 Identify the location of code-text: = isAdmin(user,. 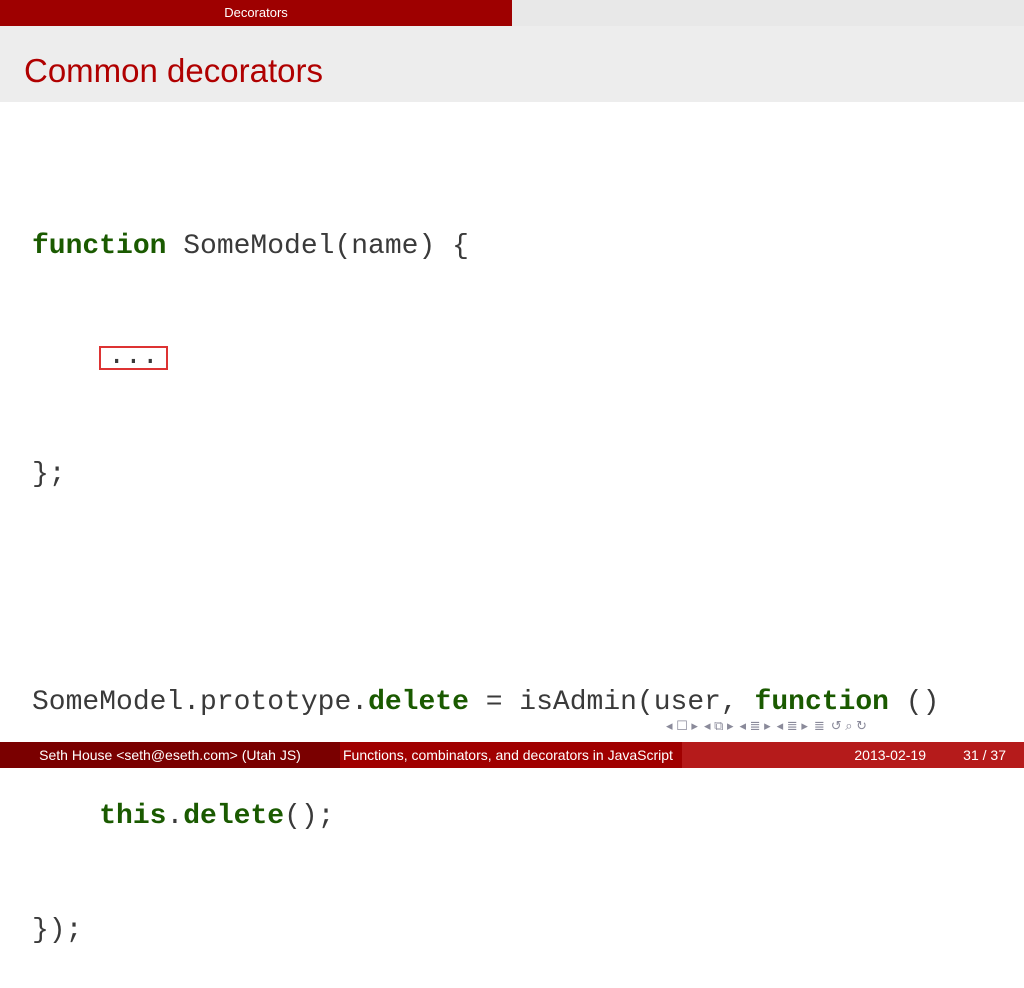
(611, 702).